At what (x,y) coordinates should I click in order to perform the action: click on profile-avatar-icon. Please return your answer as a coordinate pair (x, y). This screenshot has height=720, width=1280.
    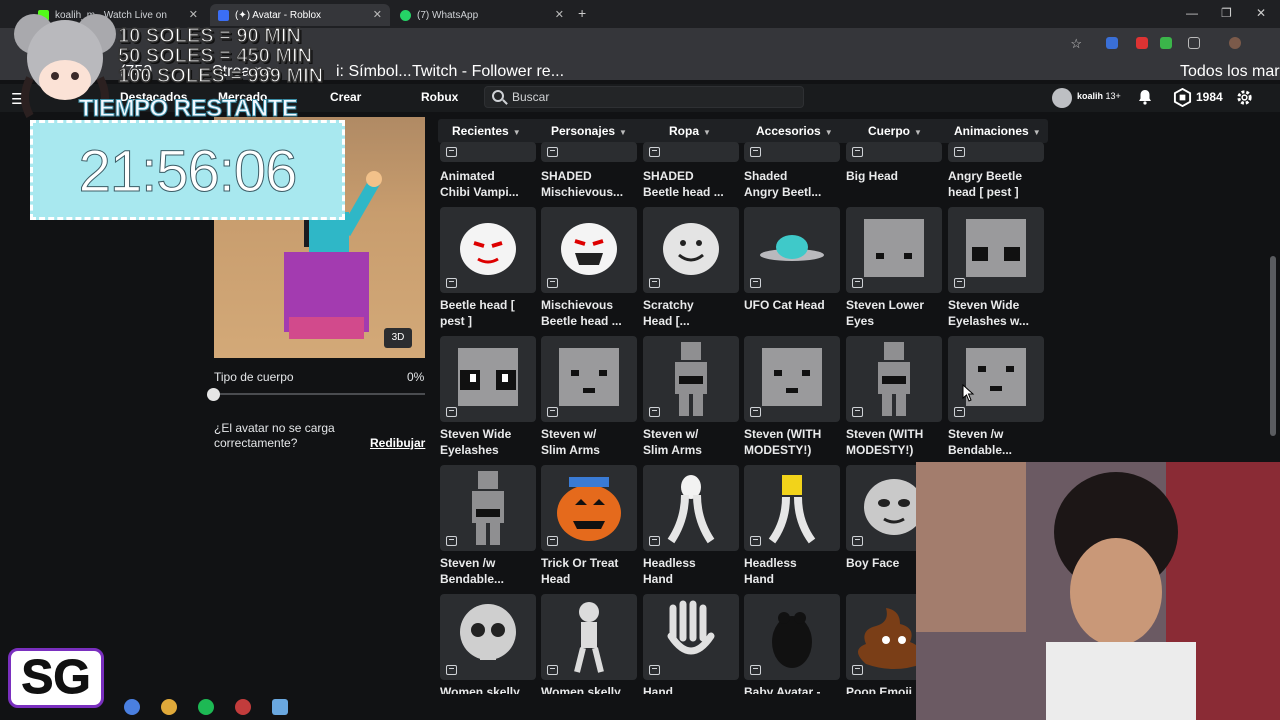
    Looking at the image, I should click on (1235, 43).